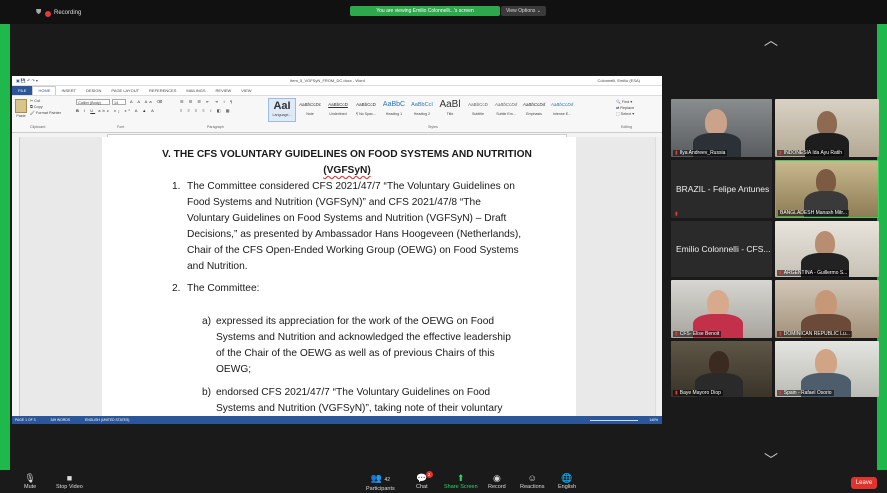 The width and height of the screenshot is (887, 493). I want to click on participants-button: 👥 42 Participants, so click(380, 482).